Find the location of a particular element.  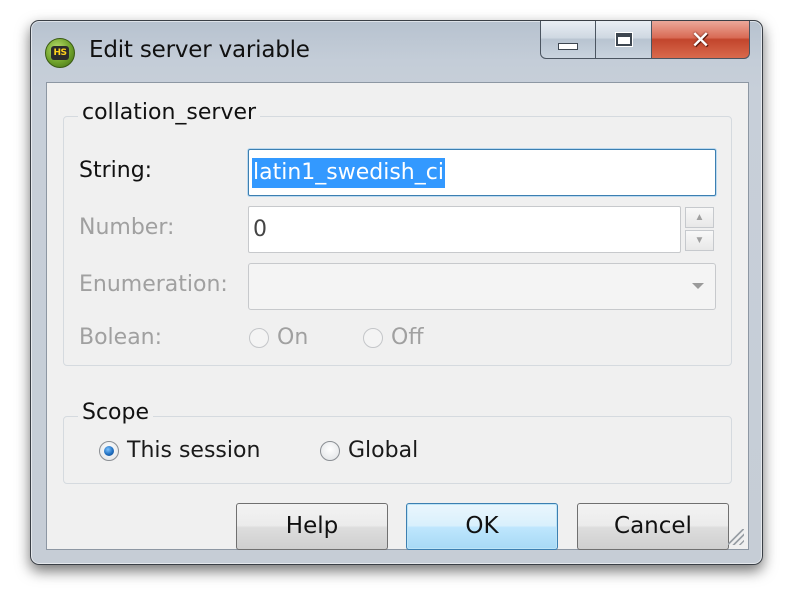

chevron-down-icon is located at coordinates (698, 286).